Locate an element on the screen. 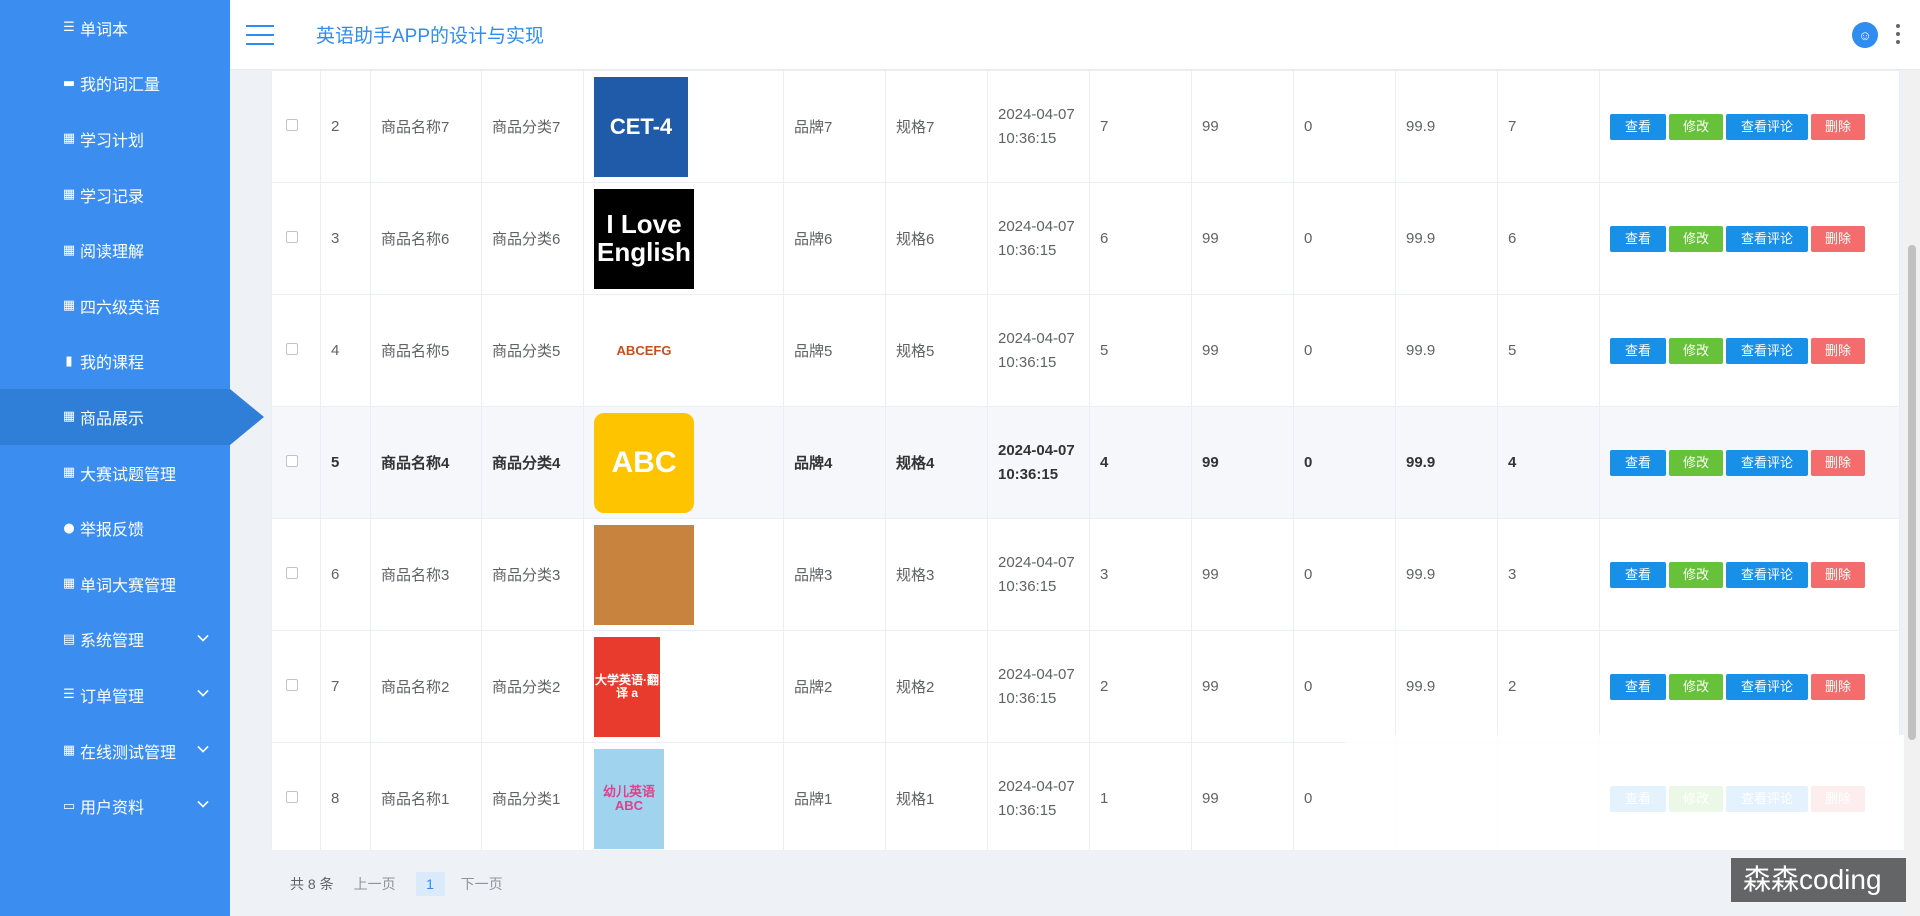 The height and width of the screenshot is (916, 1920). top-header: 英语助手APP的设计与实现 ☺ is located at coordinates (1075, 35).